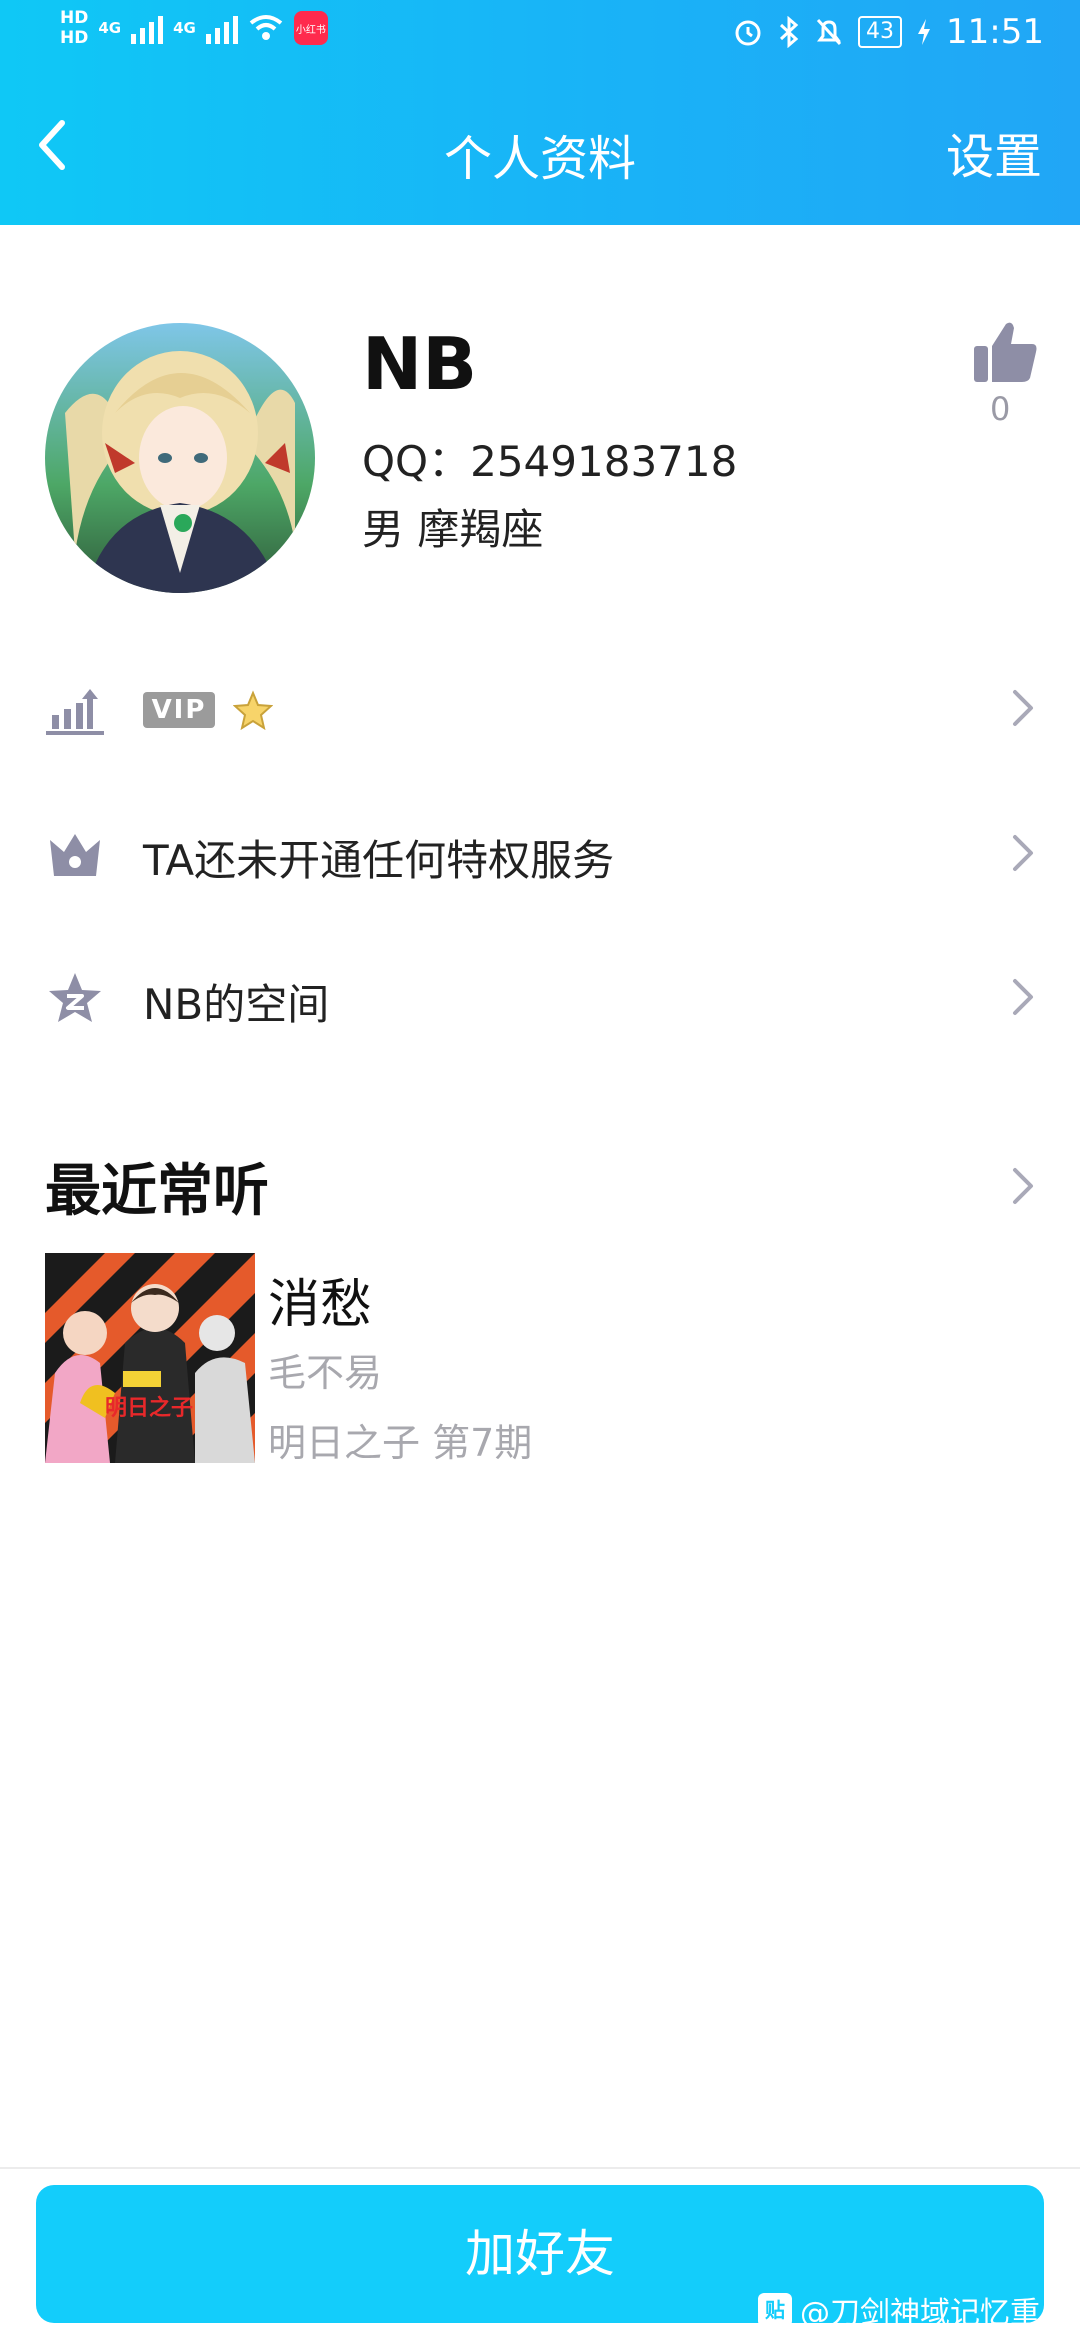 The width and height of the screenshot is (1080, 2340). Describe the element at coordinates (110, 28) in the screenshot. I see `network-type-1: 4G` at that location.